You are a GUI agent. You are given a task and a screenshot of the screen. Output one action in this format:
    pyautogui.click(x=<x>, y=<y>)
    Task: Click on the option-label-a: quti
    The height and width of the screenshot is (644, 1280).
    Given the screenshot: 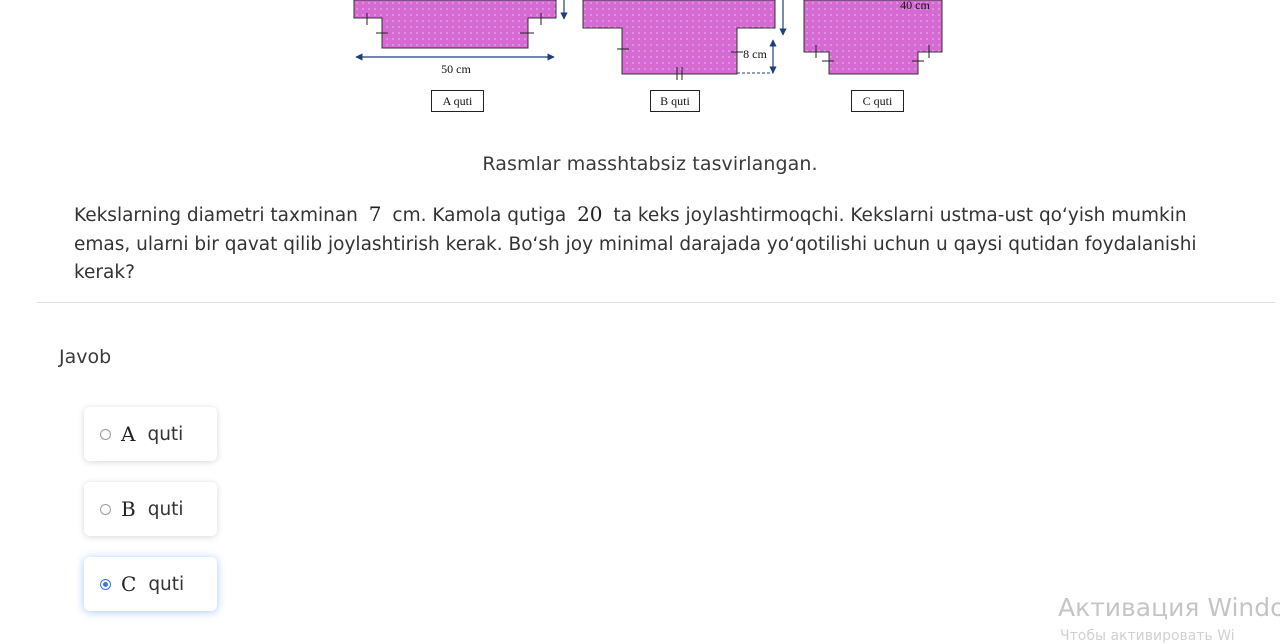 What is the action you would take?
    pyautogui.click(x=165, y=434)
    